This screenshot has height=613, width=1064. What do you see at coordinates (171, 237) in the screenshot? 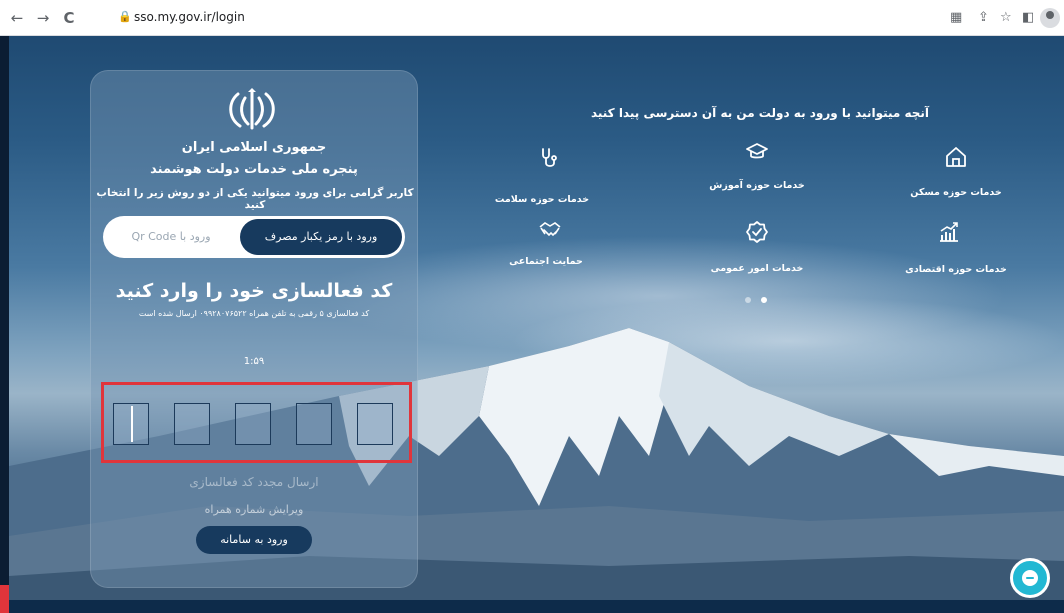
I see `tab-qr-login: ورود با Qr Code` at bounding box center [171, 237].